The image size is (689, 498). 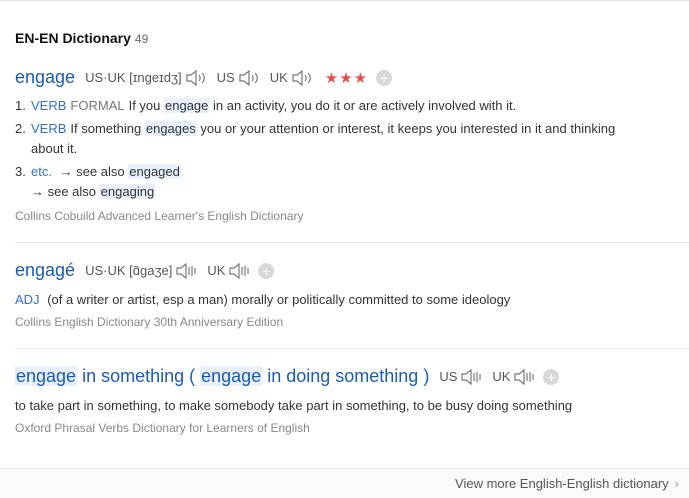 I want to click on footer: View more English-English dictionary ›, so click(x=344, y=483).